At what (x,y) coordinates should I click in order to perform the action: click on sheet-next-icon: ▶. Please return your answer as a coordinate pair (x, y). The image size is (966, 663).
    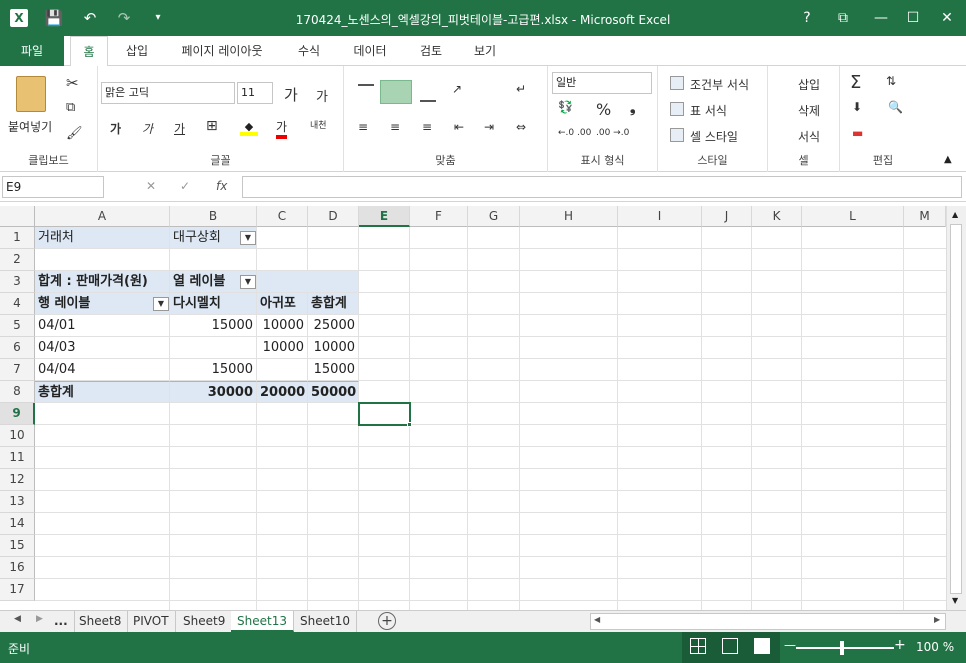
    Looking at the image, I should click on (39, 619).